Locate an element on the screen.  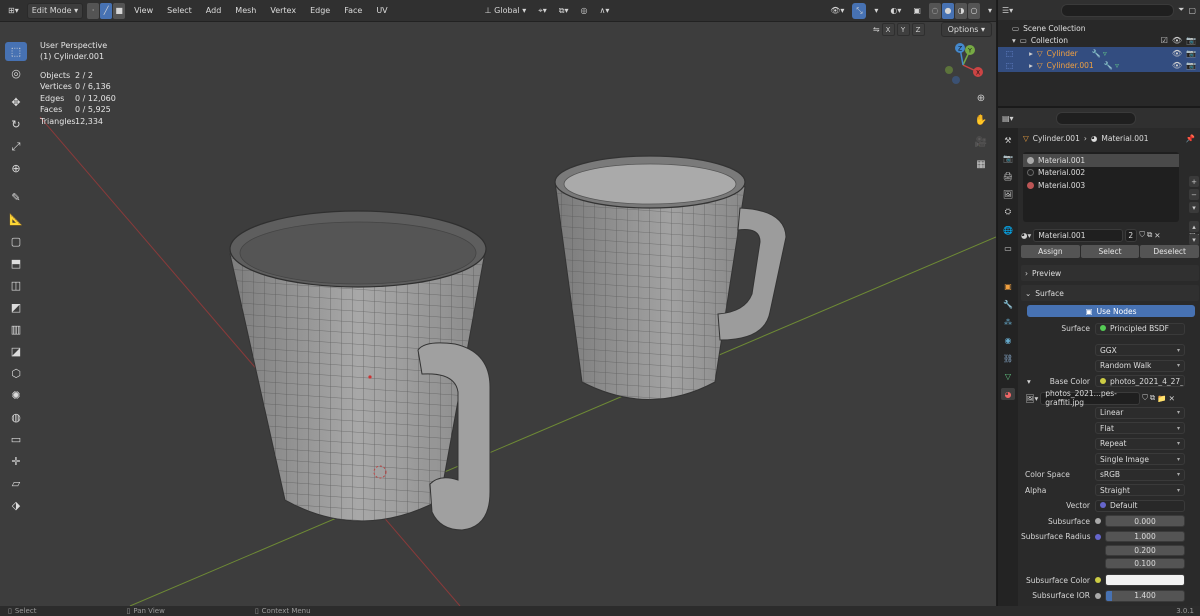
add-cube-tool-icon: ▢ is located at coordinates (16, 241).